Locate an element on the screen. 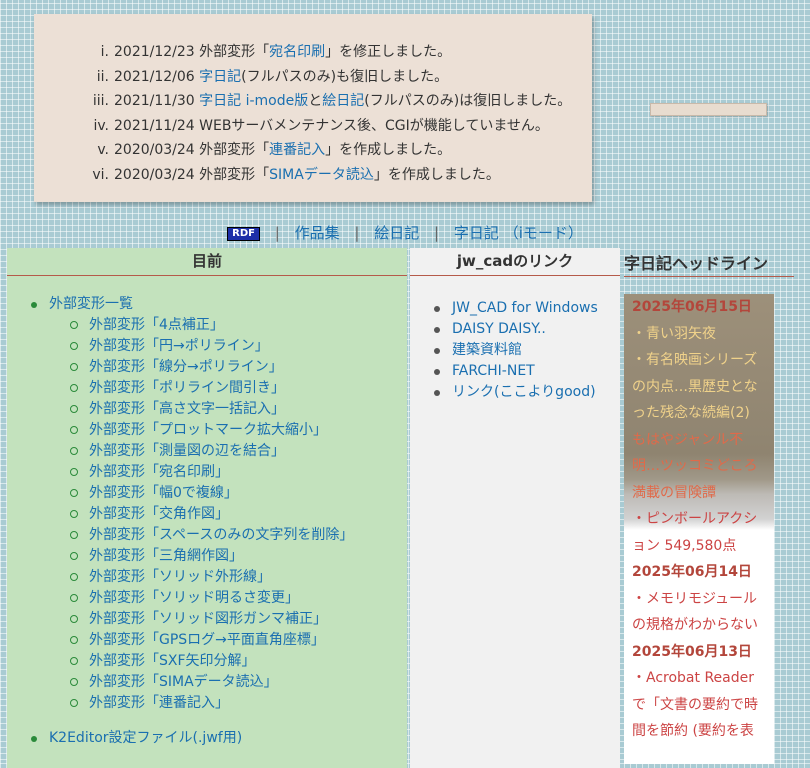  toc-subitem: 外部変形「線分→ポリライン」 is located at coordinates (238, 367).